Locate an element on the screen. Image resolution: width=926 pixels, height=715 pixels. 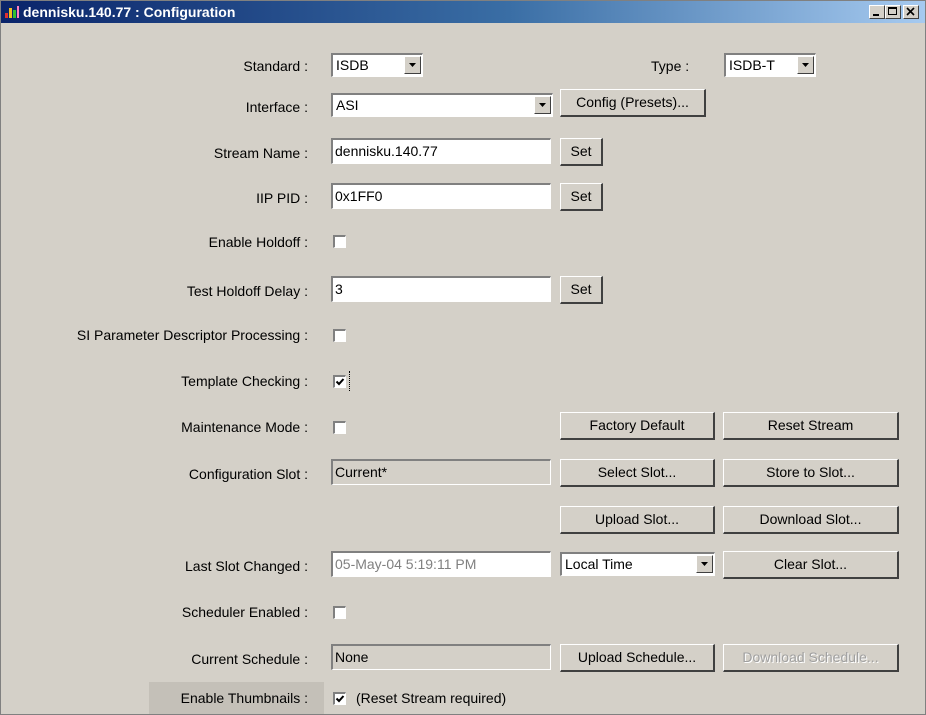
current-schedule-label: Current Schedule : is located at coordinates (249, 659).